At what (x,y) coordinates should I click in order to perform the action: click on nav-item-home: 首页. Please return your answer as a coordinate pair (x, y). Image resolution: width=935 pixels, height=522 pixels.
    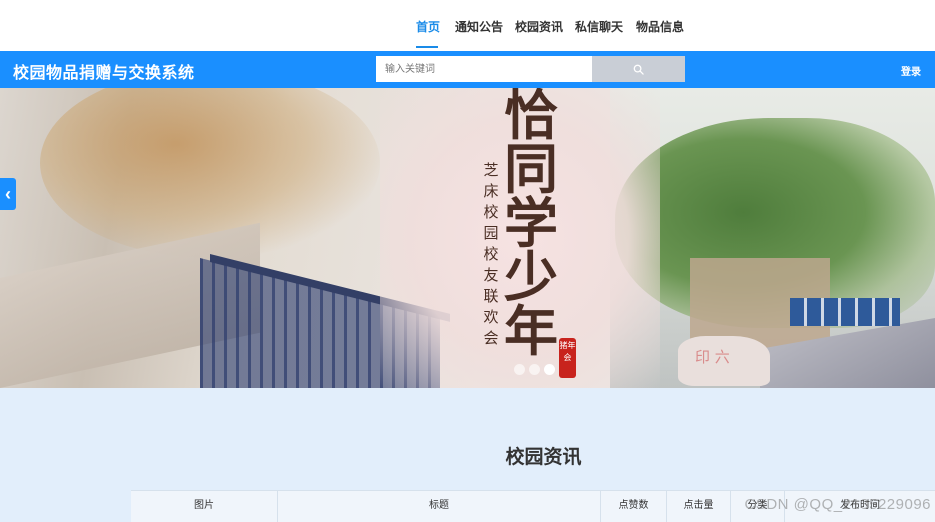
    Looking at the image, I should click on (428, 26).